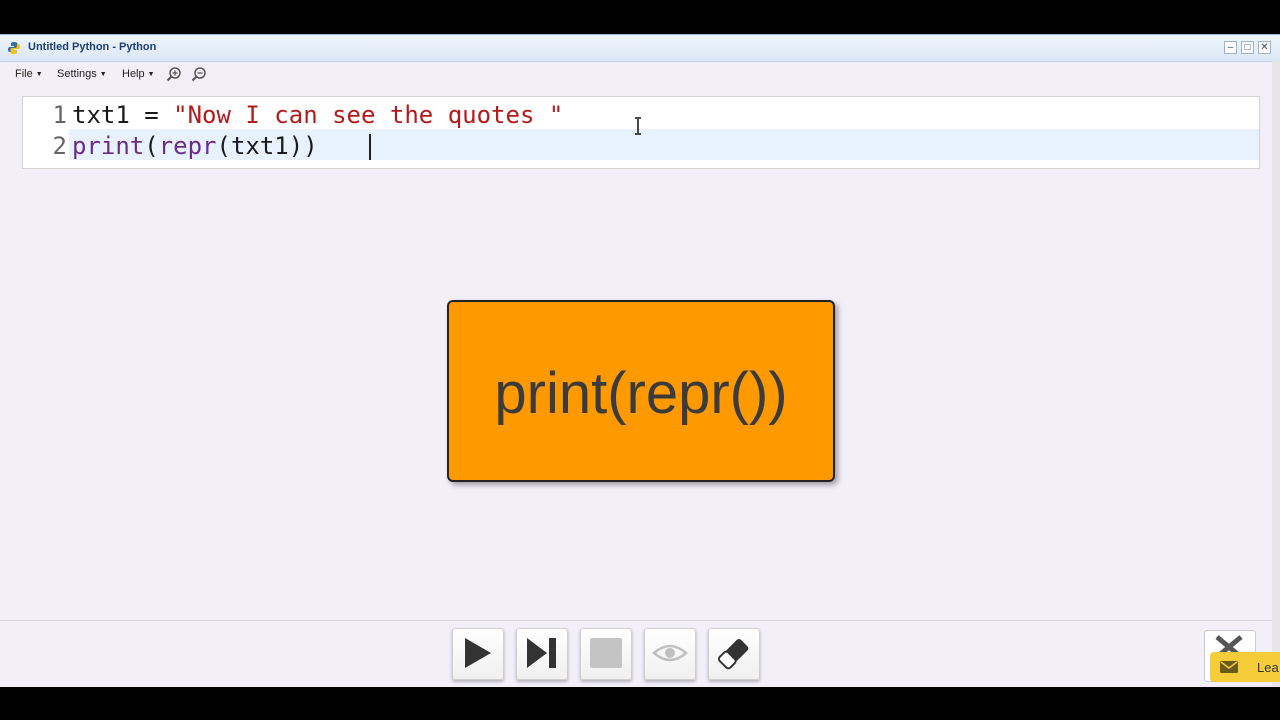 The image size is (1280, 720). Describe the element at coordinates (151, 146) in the screenshot. I see `code-paren: (` at that location.